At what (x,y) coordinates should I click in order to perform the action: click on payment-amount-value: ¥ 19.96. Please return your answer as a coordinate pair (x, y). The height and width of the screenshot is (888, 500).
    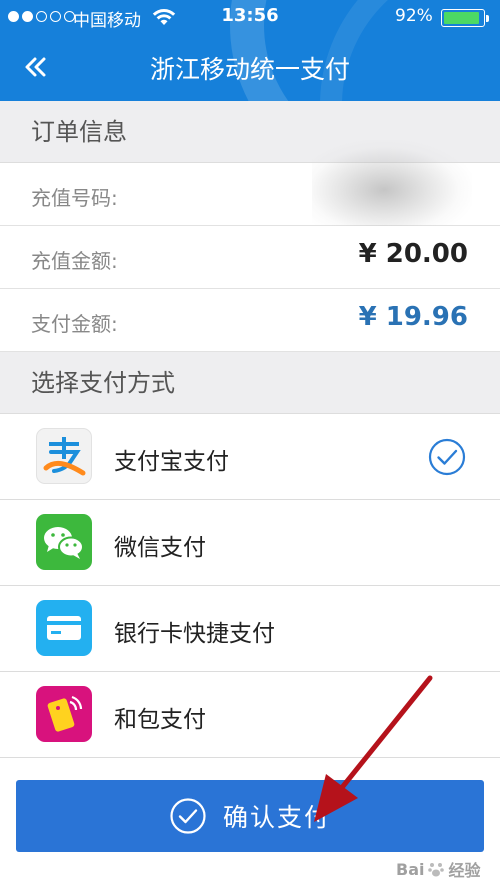
    Looking at the image, I should click on (413, 317).